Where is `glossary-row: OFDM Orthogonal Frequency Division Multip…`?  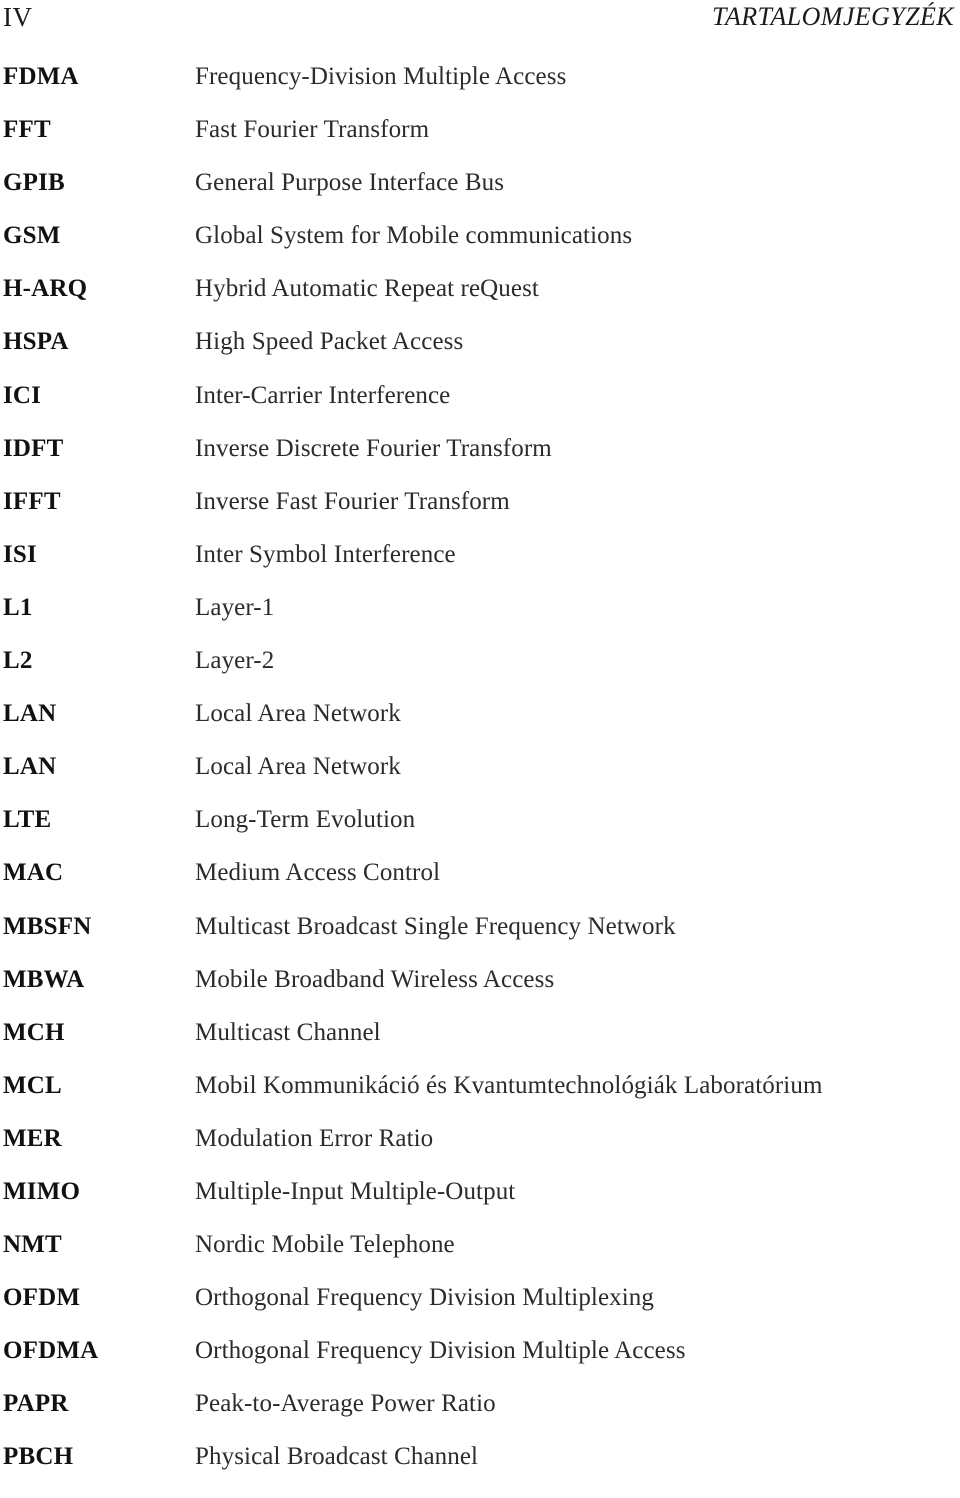
glossary-row: OFDM Orthogonal Frequency Division Multip… is located at coordinates (481, 1311).